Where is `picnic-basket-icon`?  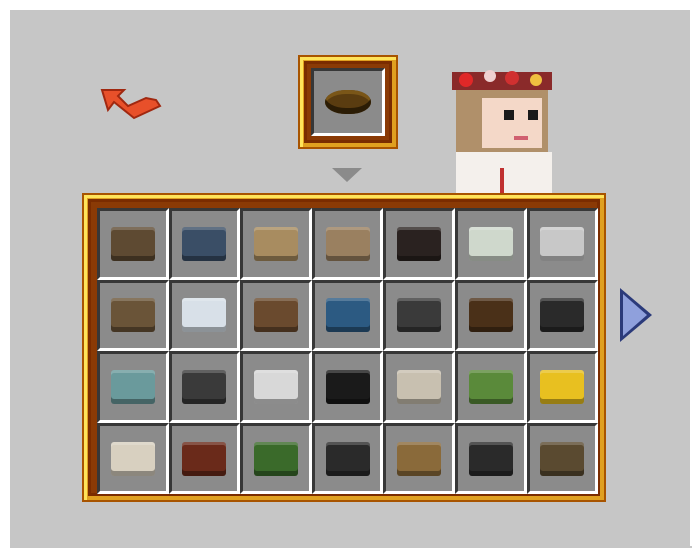 picnic-basket-icon is located at coordinates (347, 243).